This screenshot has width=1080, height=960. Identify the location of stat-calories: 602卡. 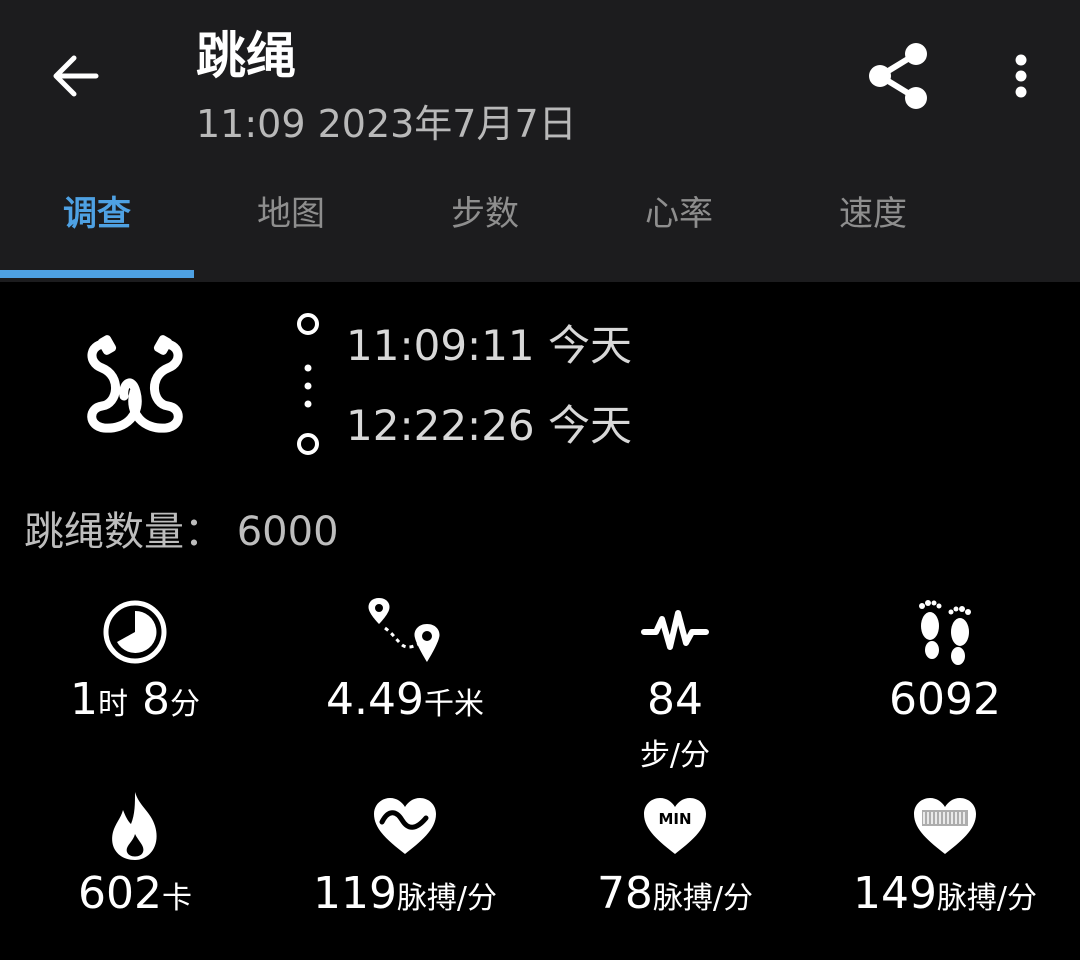
(135, 858).